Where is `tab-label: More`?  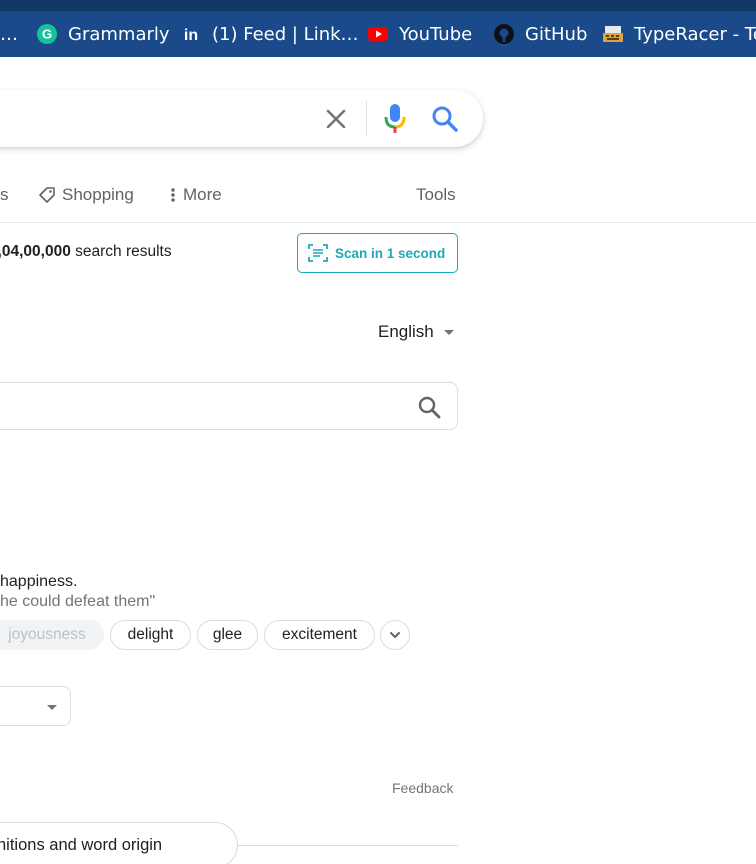
tab-label: More is located at coordinates (202, 194).